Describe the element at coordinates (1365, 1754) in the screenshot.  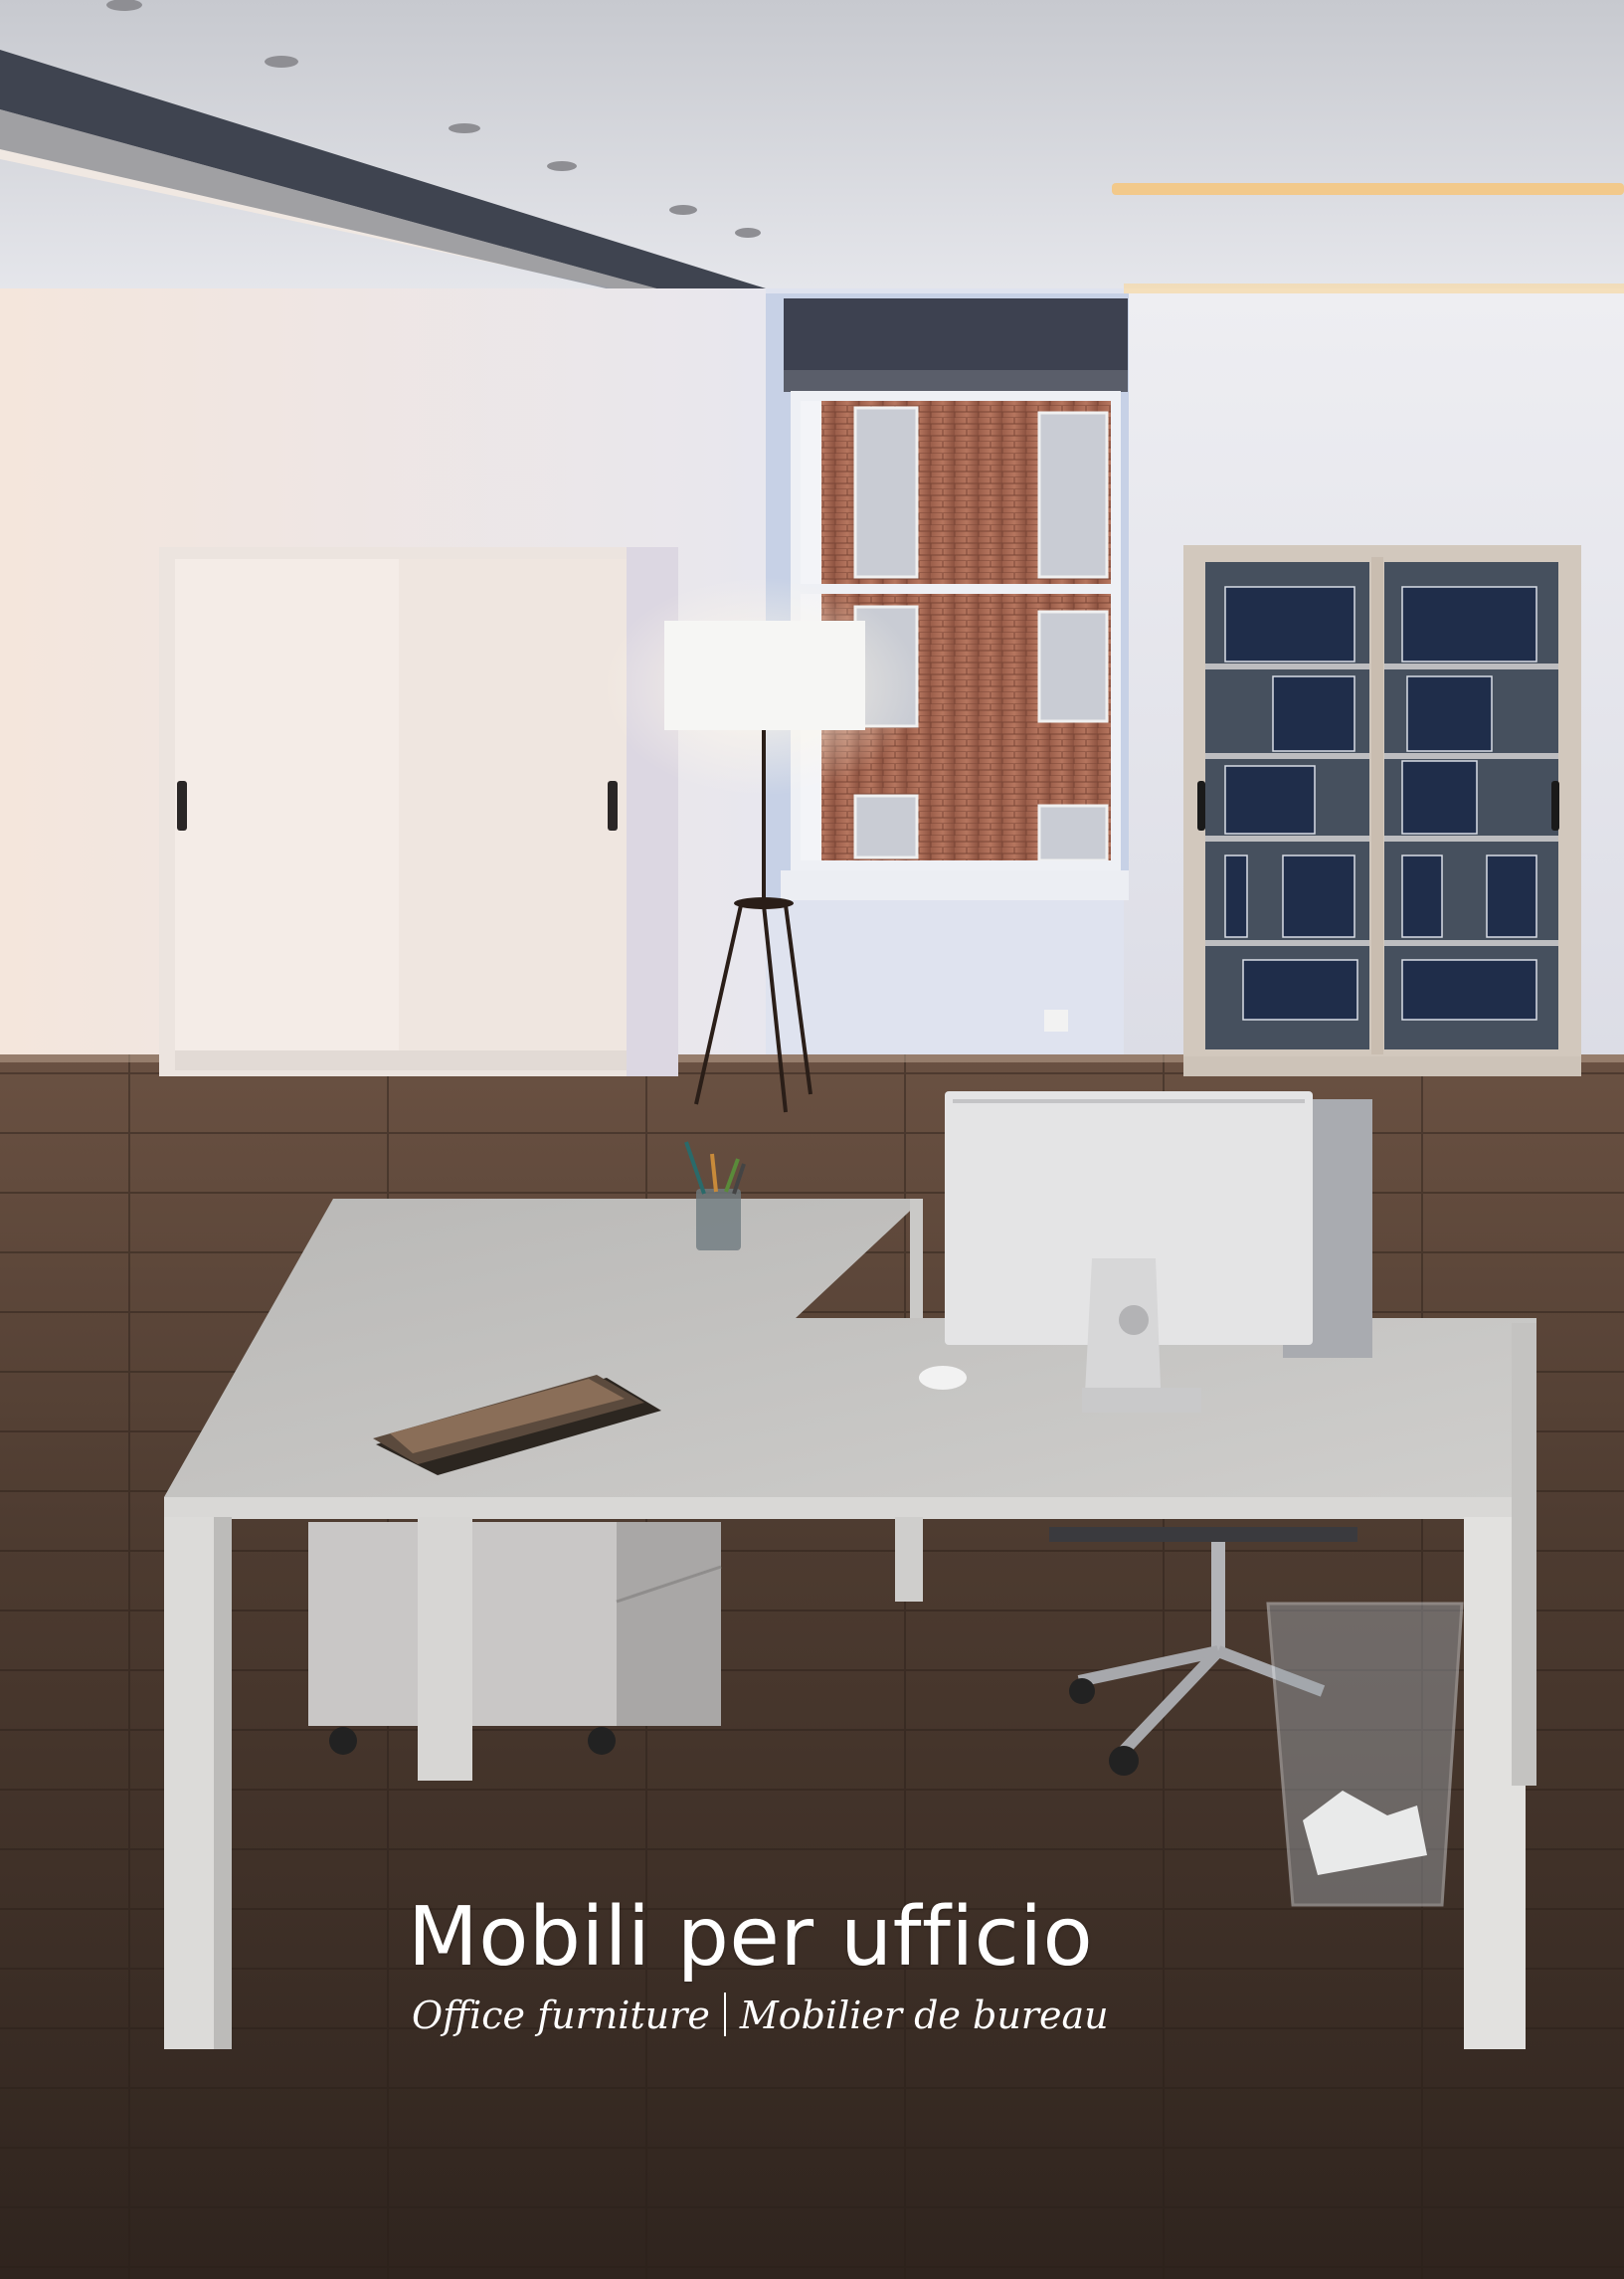
I see `wastebasket` at that location.